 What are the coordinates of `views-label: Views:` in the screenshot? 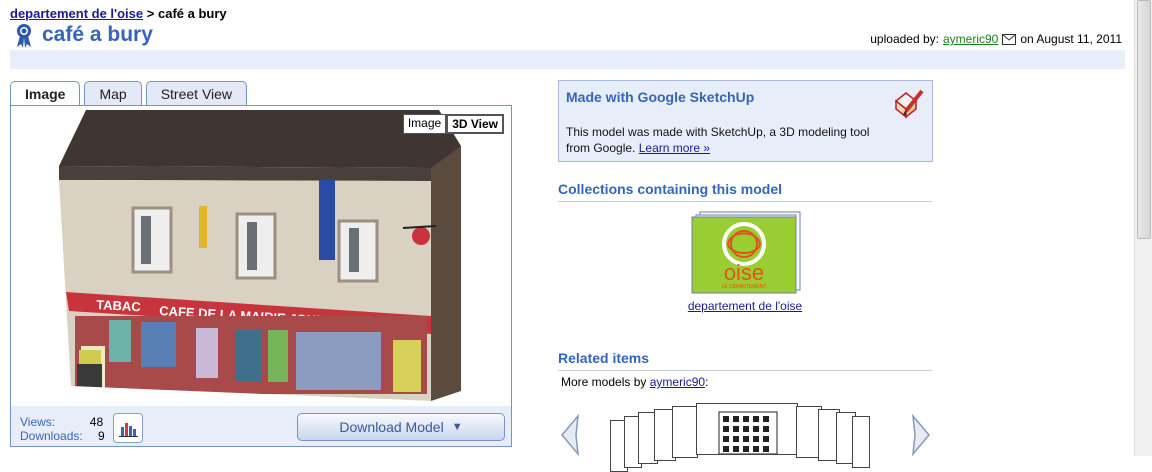 It's located at (38, 422).